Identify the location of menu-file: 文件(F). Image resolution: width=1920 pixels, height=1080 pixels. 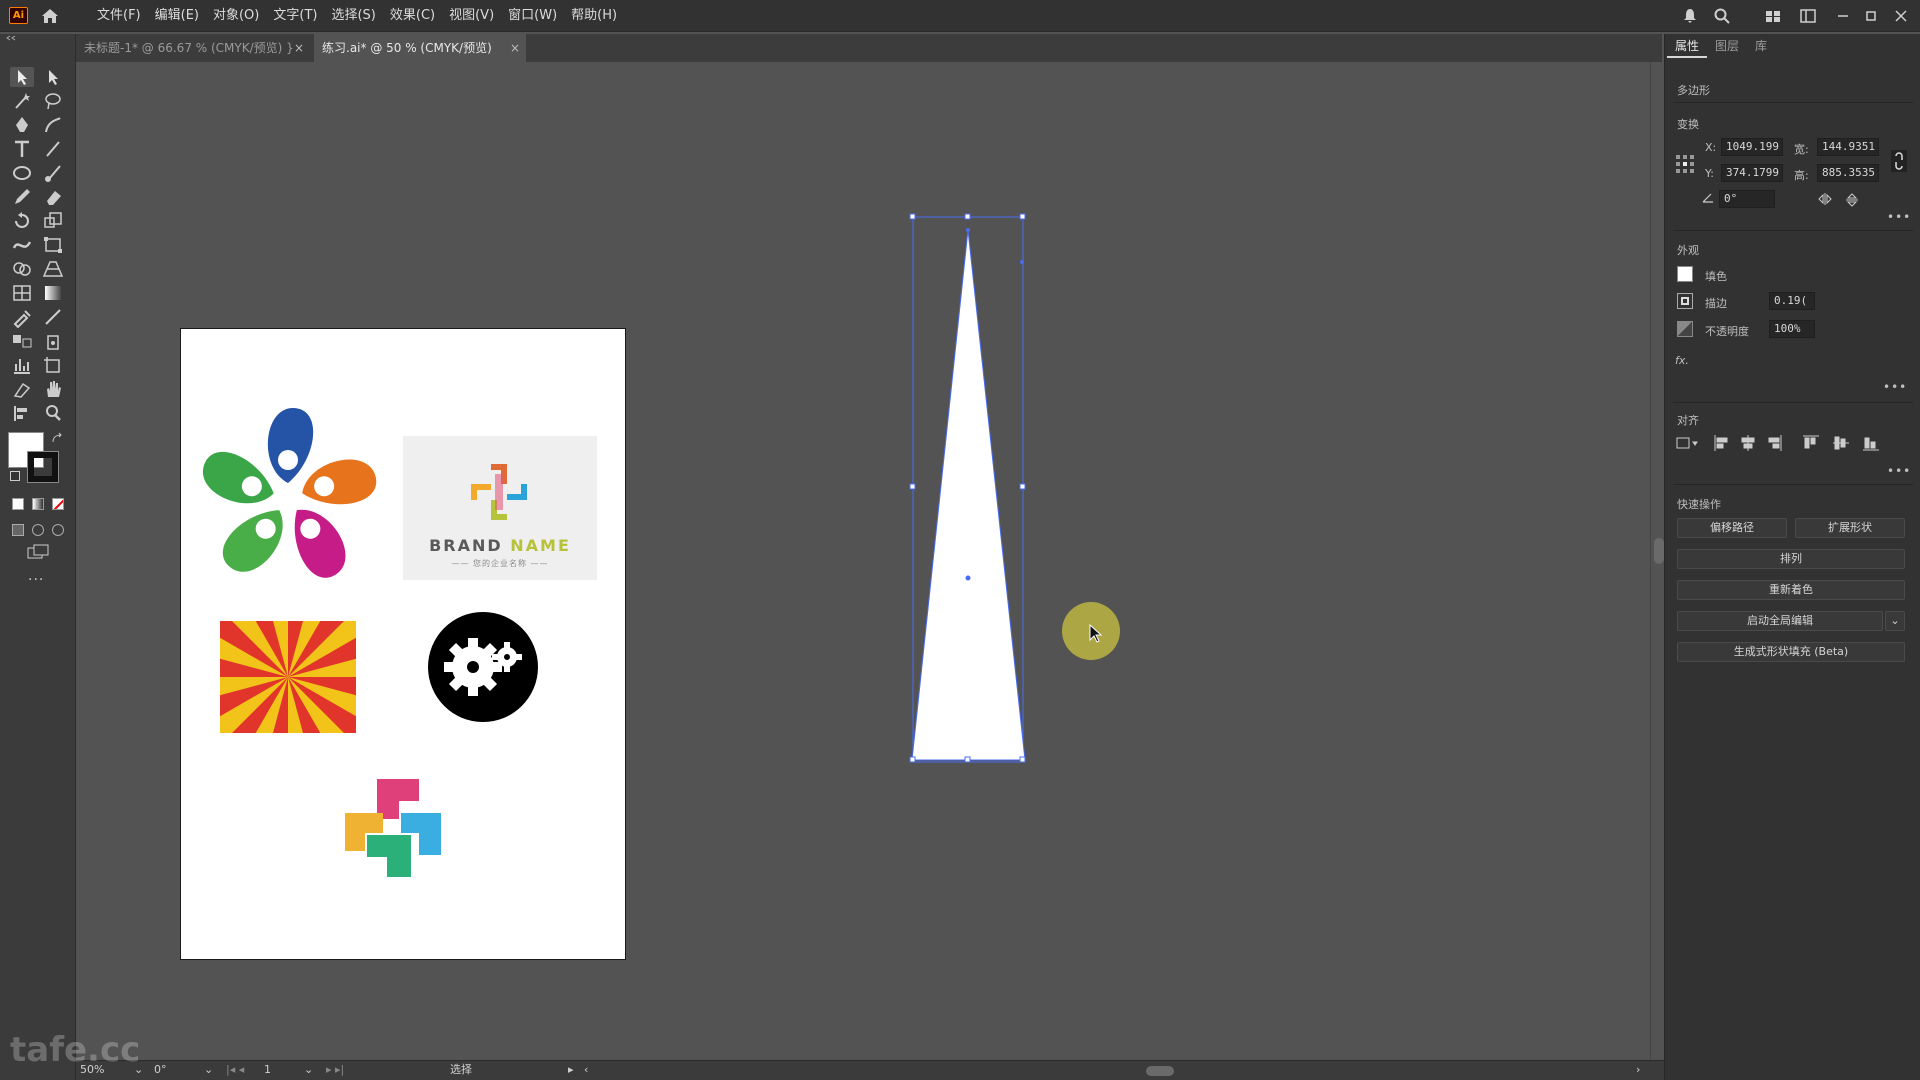
(119, 16).